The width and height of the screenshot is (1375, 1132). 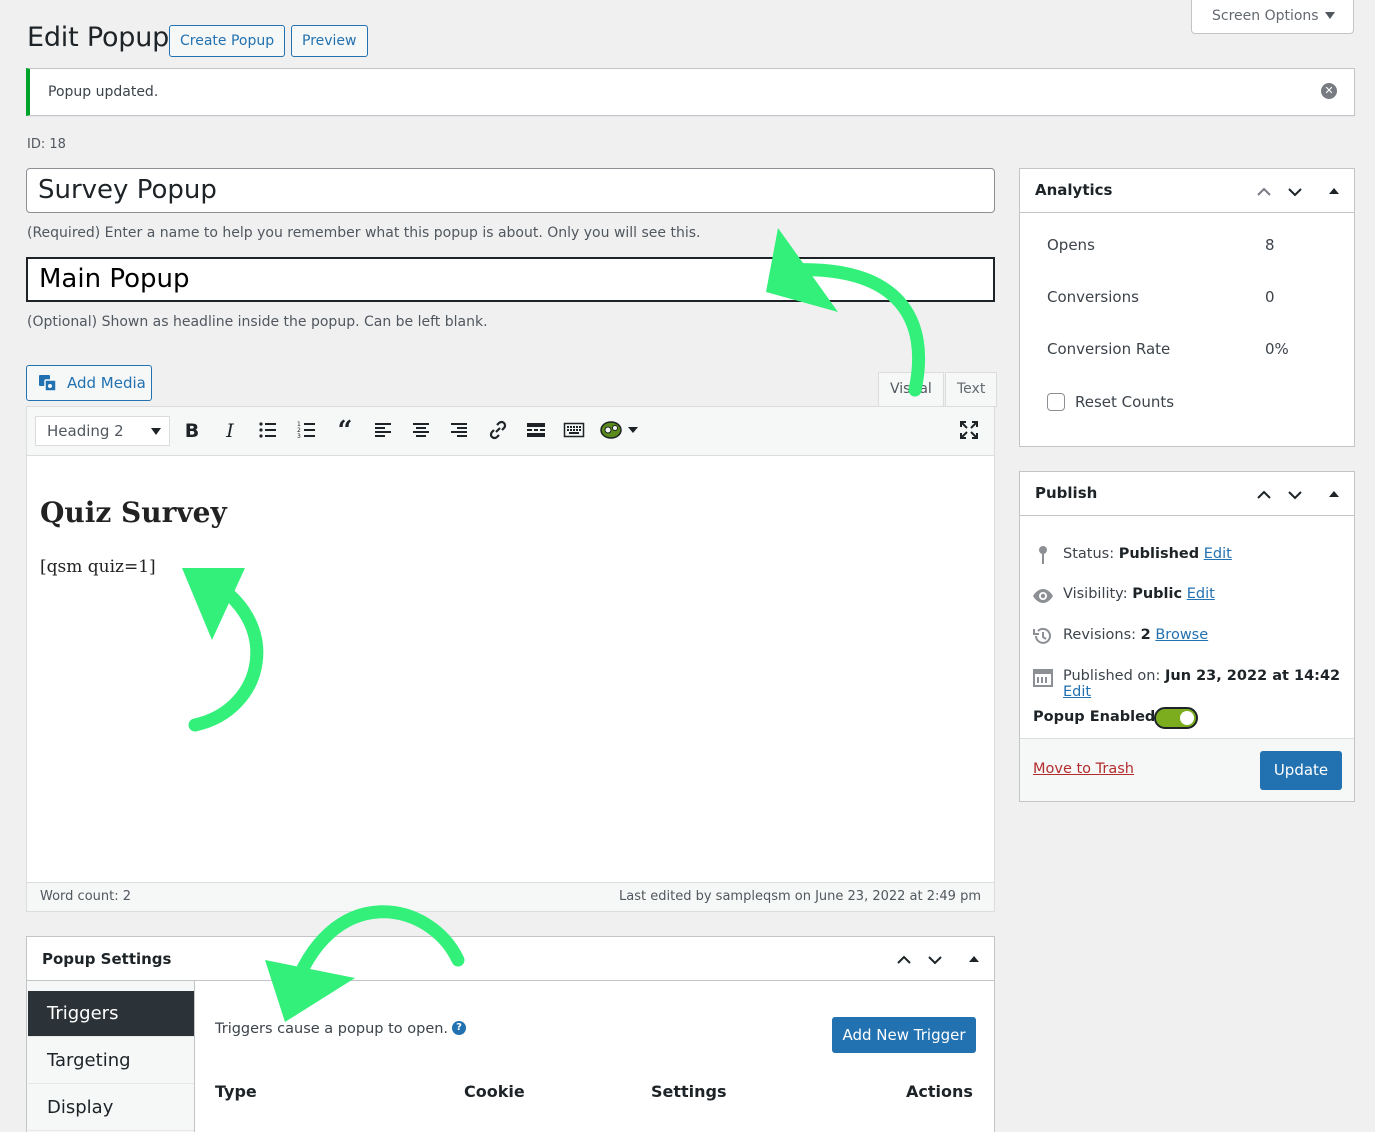 I want to click on align-right-icon, so click(x=459, y=431).